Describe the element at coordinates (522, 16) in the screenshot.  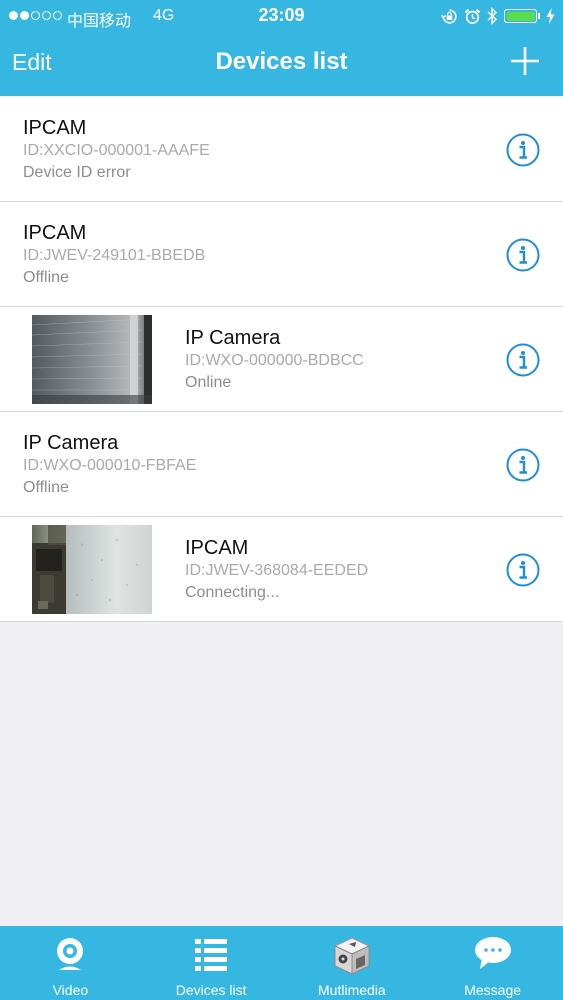
I see `battery-icon` at that location.